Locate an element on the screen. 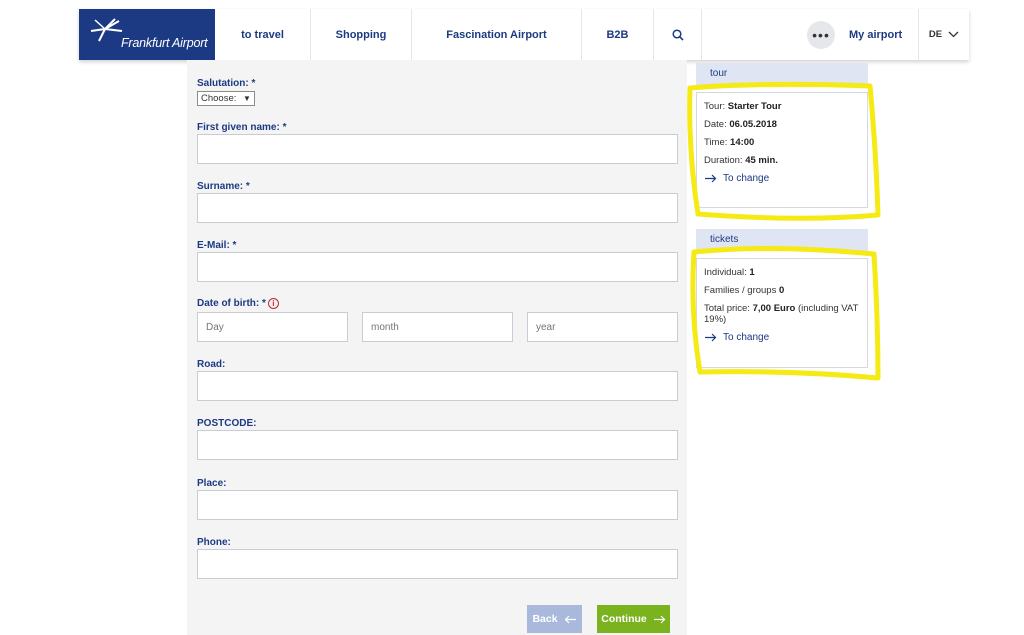 The image size is (1024, 635). surname-input is located at coordinates (437, 208).